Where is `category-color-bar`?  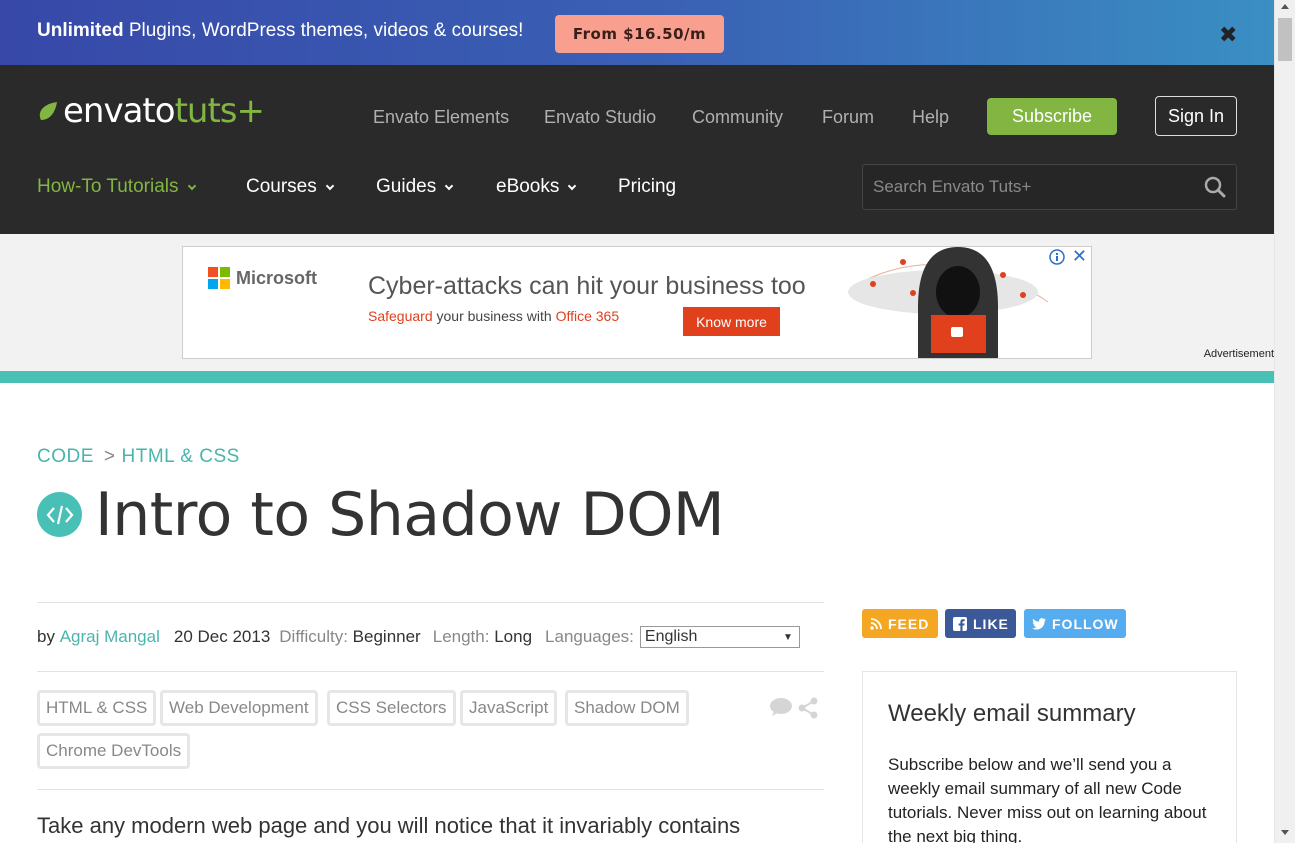 category-color-bar is located at coordinates (637, 377).